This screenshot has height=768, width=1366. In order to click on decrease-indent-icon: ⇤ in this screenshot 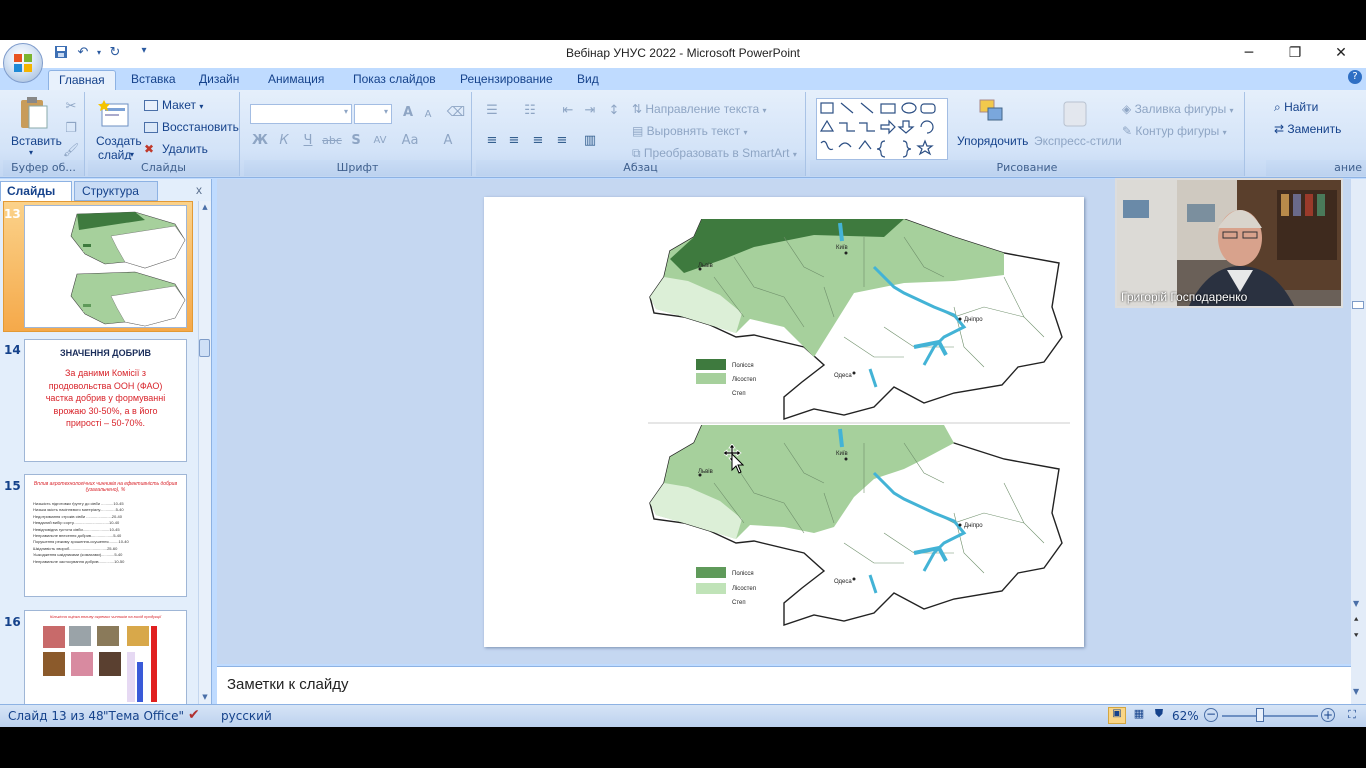, I will do `click(568, 111)`.